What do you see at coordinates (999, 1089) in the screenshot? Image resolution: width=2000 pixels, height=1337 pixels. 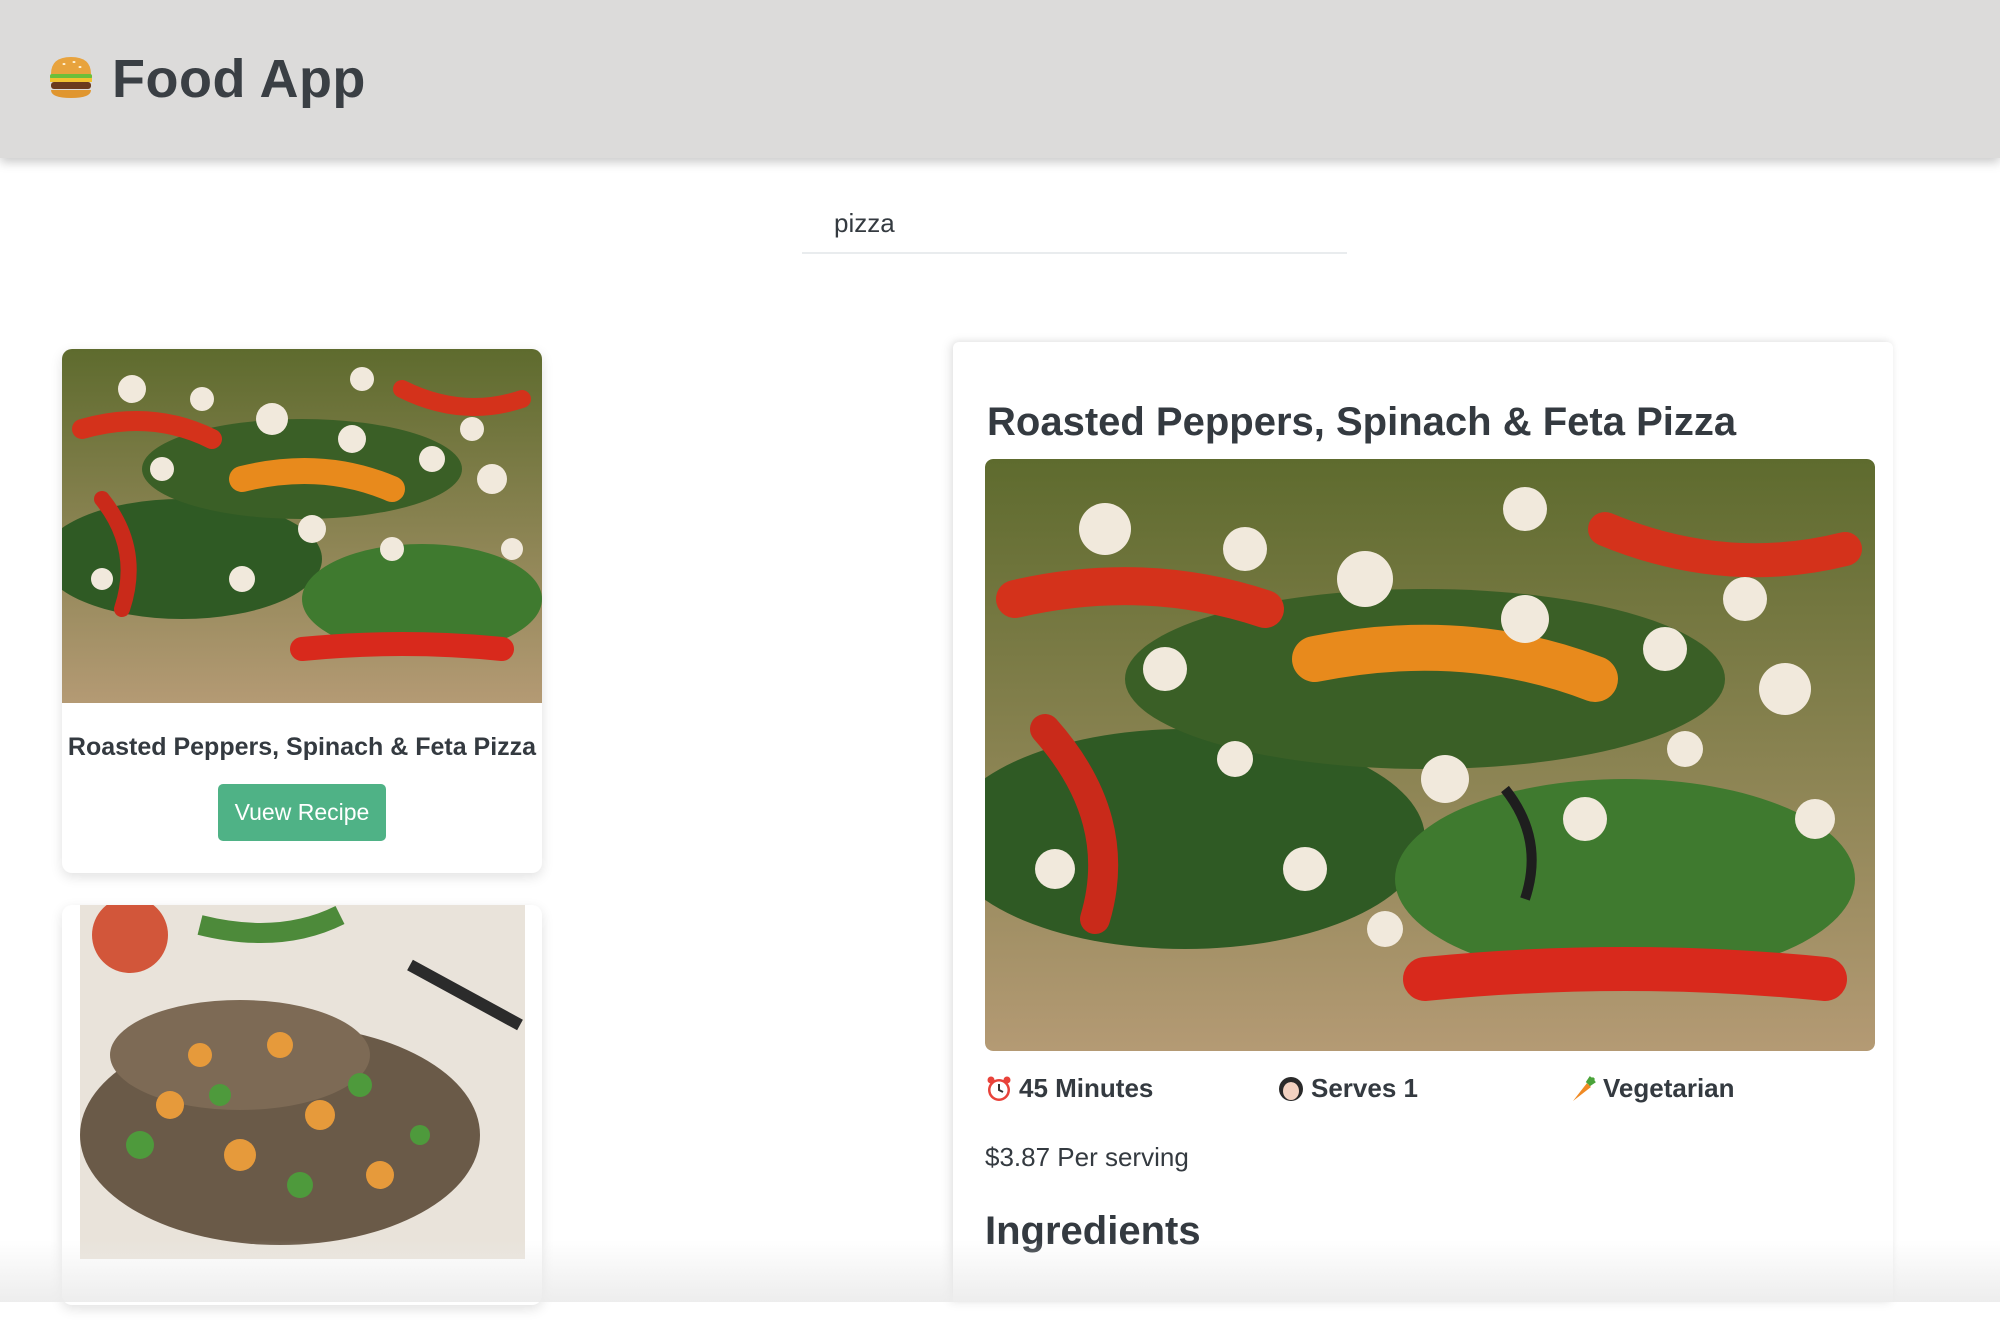 I see `alarm-clock-icon` at bounding box center [999, 1089].